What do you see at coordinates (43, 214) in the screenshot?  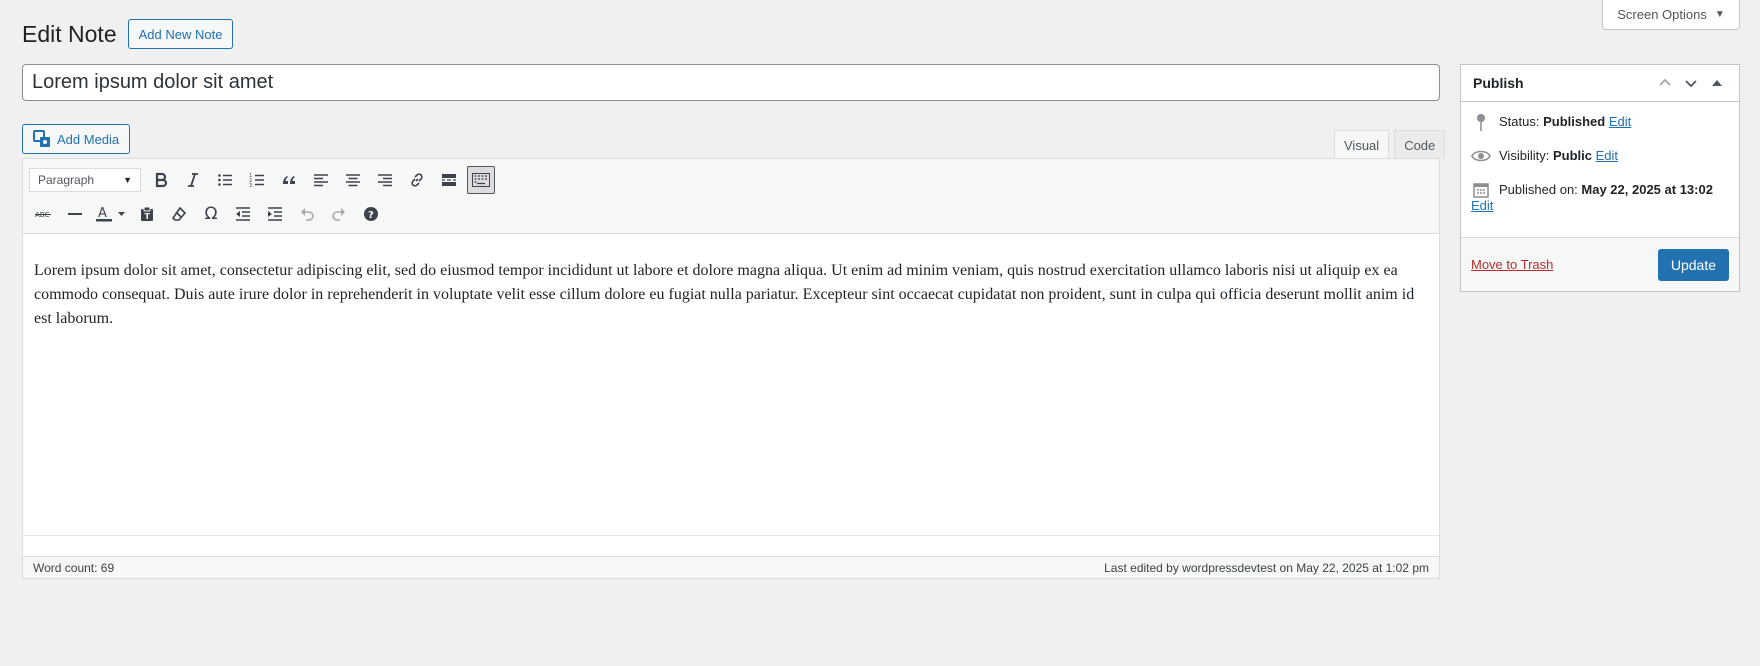 I see `strikethrough-icon: ABC` at bounding box center [43, 214].